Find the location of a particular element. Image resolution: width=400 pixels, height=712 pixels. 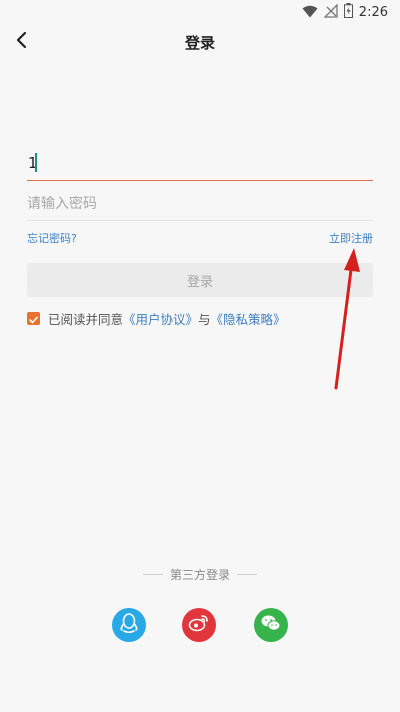

status-bar: 2:26 is located at coordinates (200, 12).